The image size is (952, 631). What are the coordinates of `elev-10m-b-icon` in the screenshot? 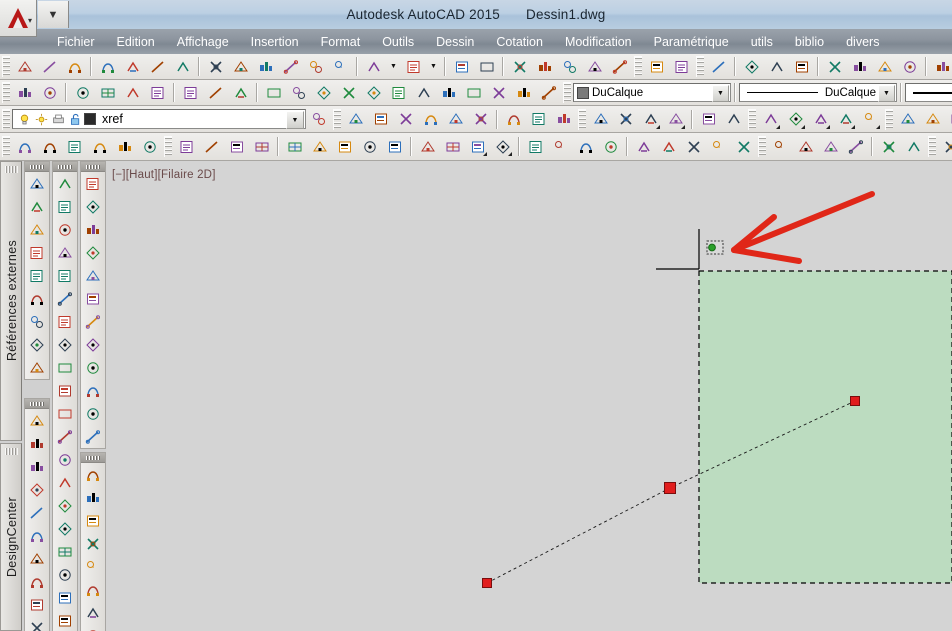 It's located at (538, 119).